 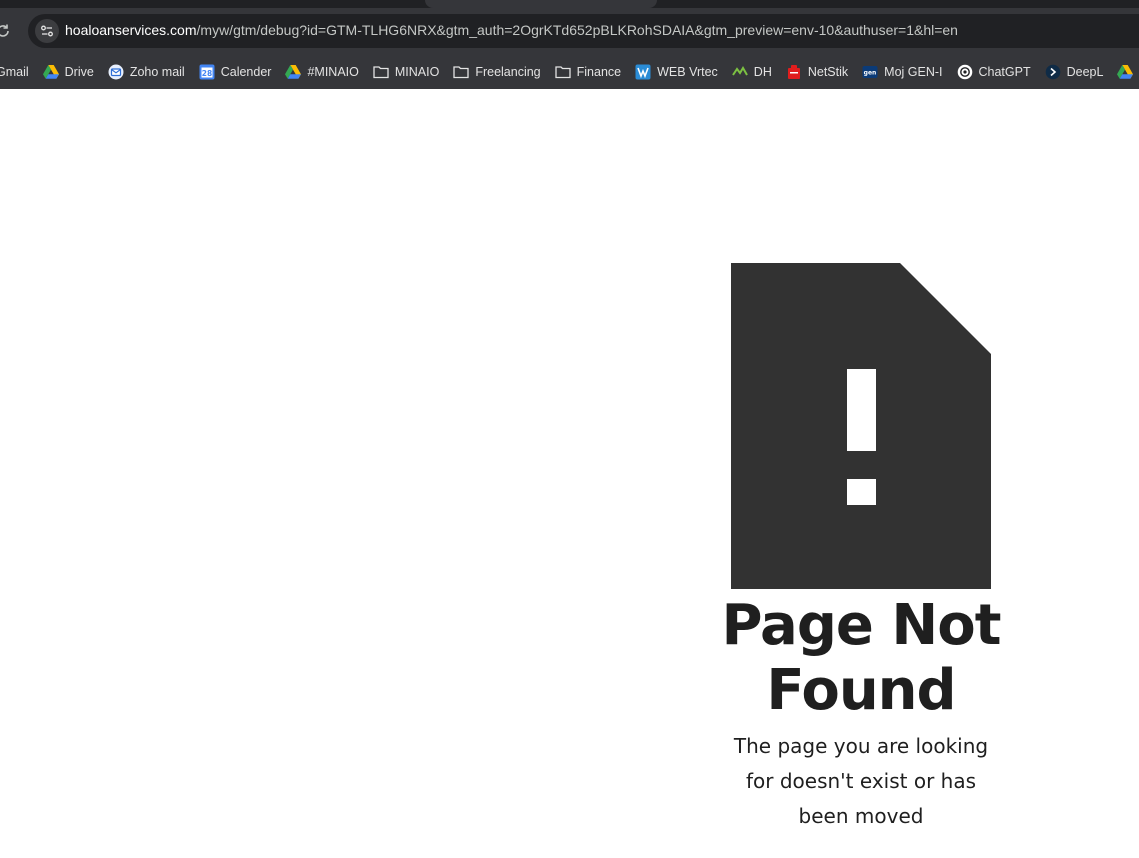 What do you see at coordinates (79, 71) in the screenshot?
I see `bookmark-label: Drive` at bounding box center [79, 71].